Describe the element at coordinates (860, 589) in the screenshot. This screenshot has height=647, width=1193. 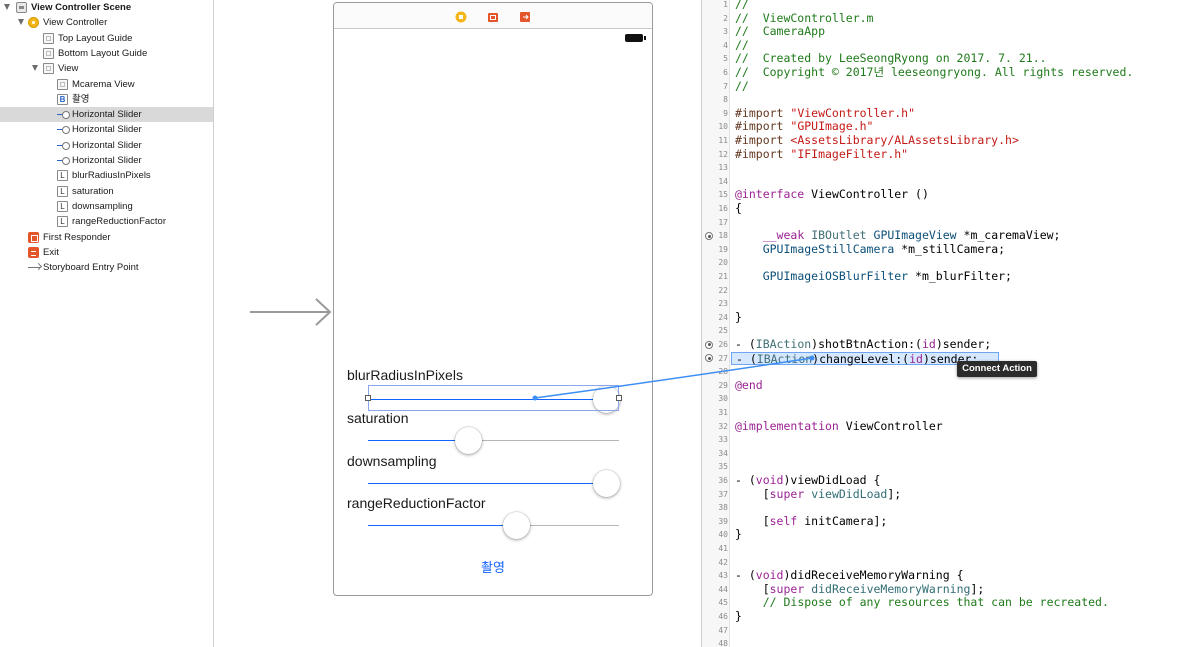
I see `code-line: [super didReceiveMemoryWarning];` at that location.